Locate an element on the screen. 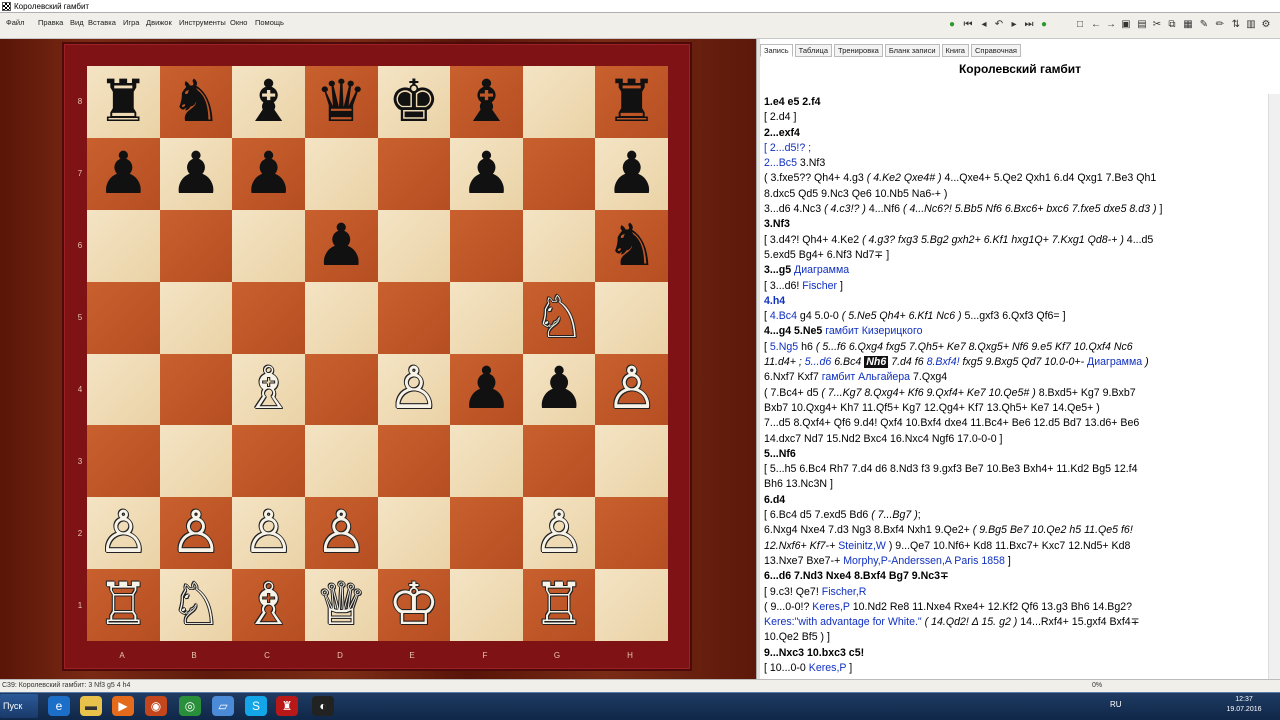  square-a2: ♙ is located at coordinates (123, 533).